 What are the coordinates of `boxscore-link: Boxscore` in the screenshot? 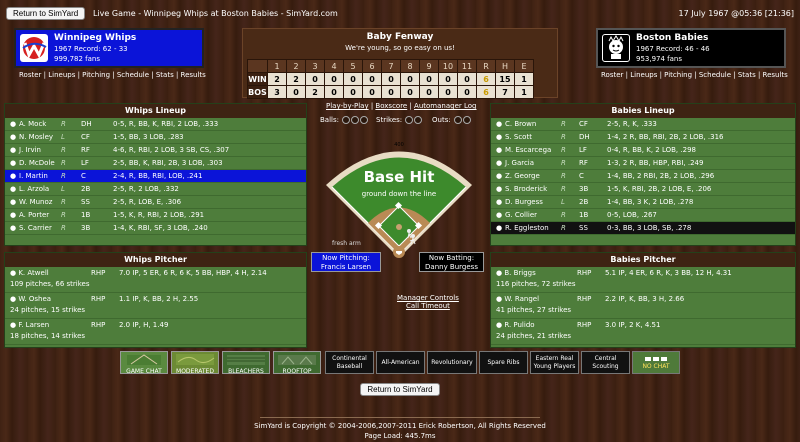 It's located at (391, 106).